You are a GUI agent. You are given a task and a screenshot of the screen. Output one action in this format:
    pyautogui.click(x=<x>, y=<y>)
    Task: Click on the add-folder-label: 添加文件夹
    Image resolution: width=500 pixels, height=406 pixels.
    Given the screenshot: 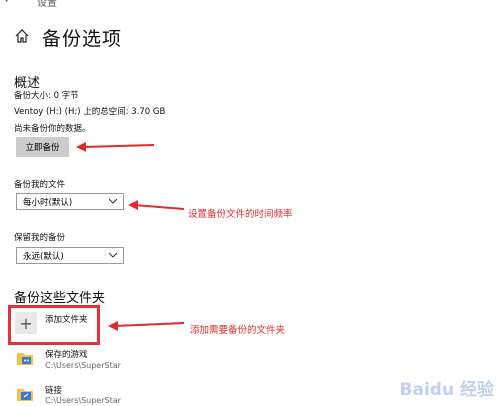 What is the action you would take?
    pyautogui.click(x=66, y=319)
    